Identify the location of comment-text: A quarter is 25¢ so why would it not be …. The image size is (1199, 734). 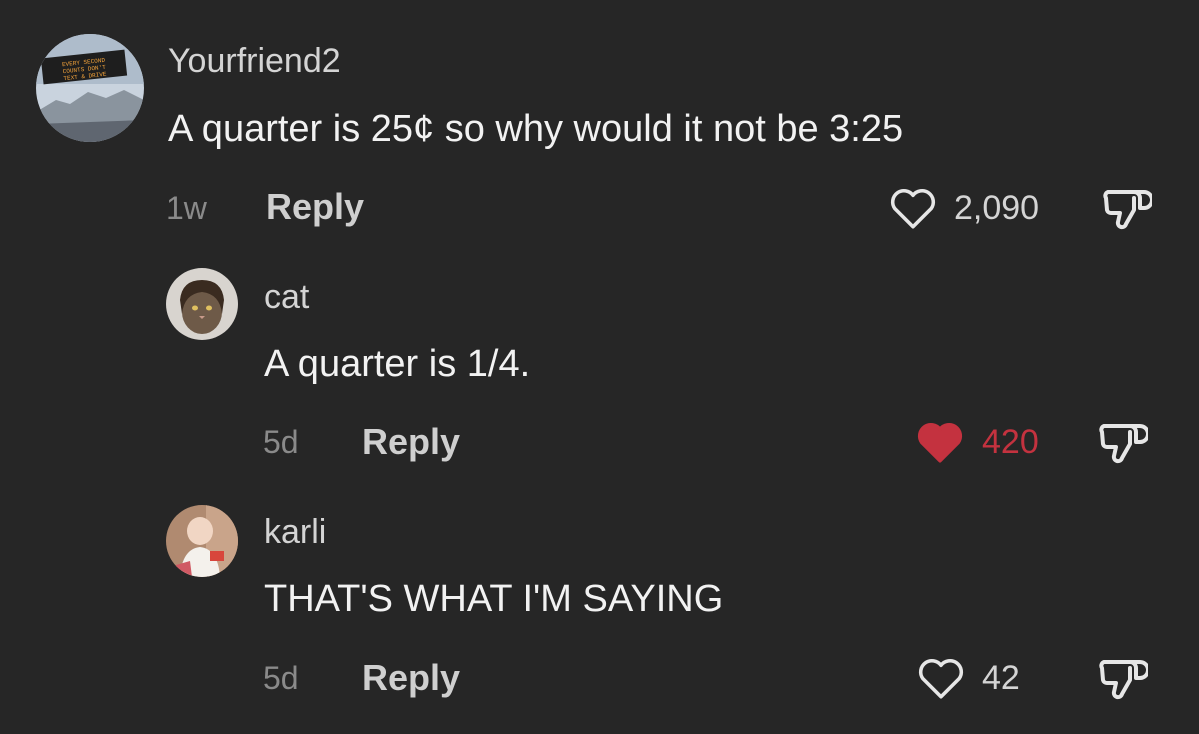
(536, 129).